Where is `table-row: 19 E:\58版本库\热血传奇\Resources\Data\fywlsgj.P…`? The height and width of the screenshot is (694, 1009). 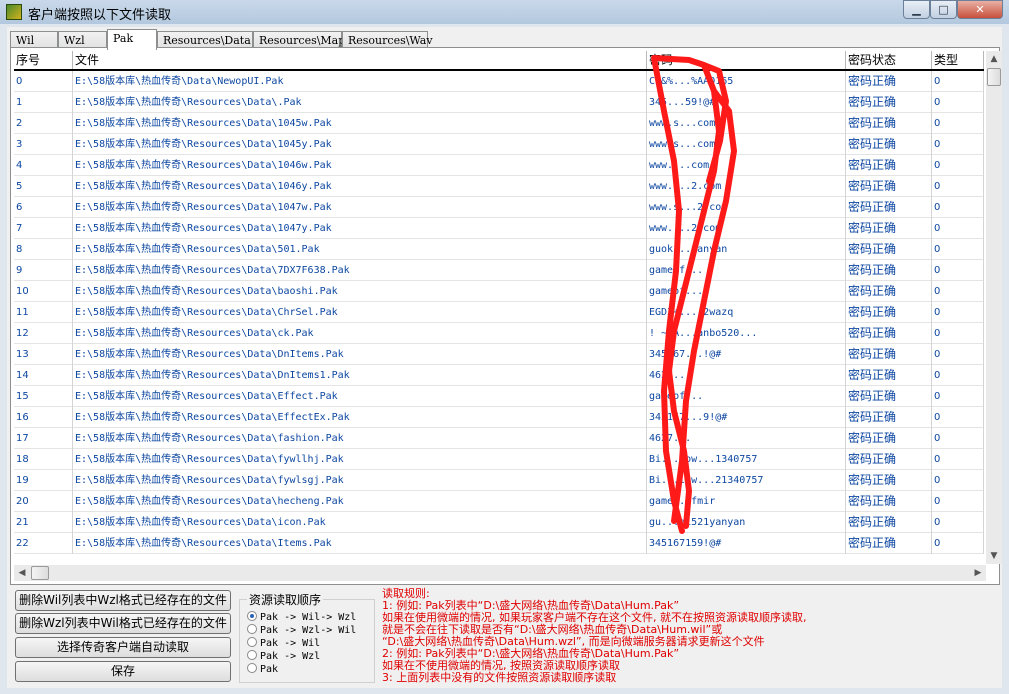
table-row: 19 E:\58版本库\热血传奇\Resources\Data\fywlsgj.P… is located at coordinates (499, 480).